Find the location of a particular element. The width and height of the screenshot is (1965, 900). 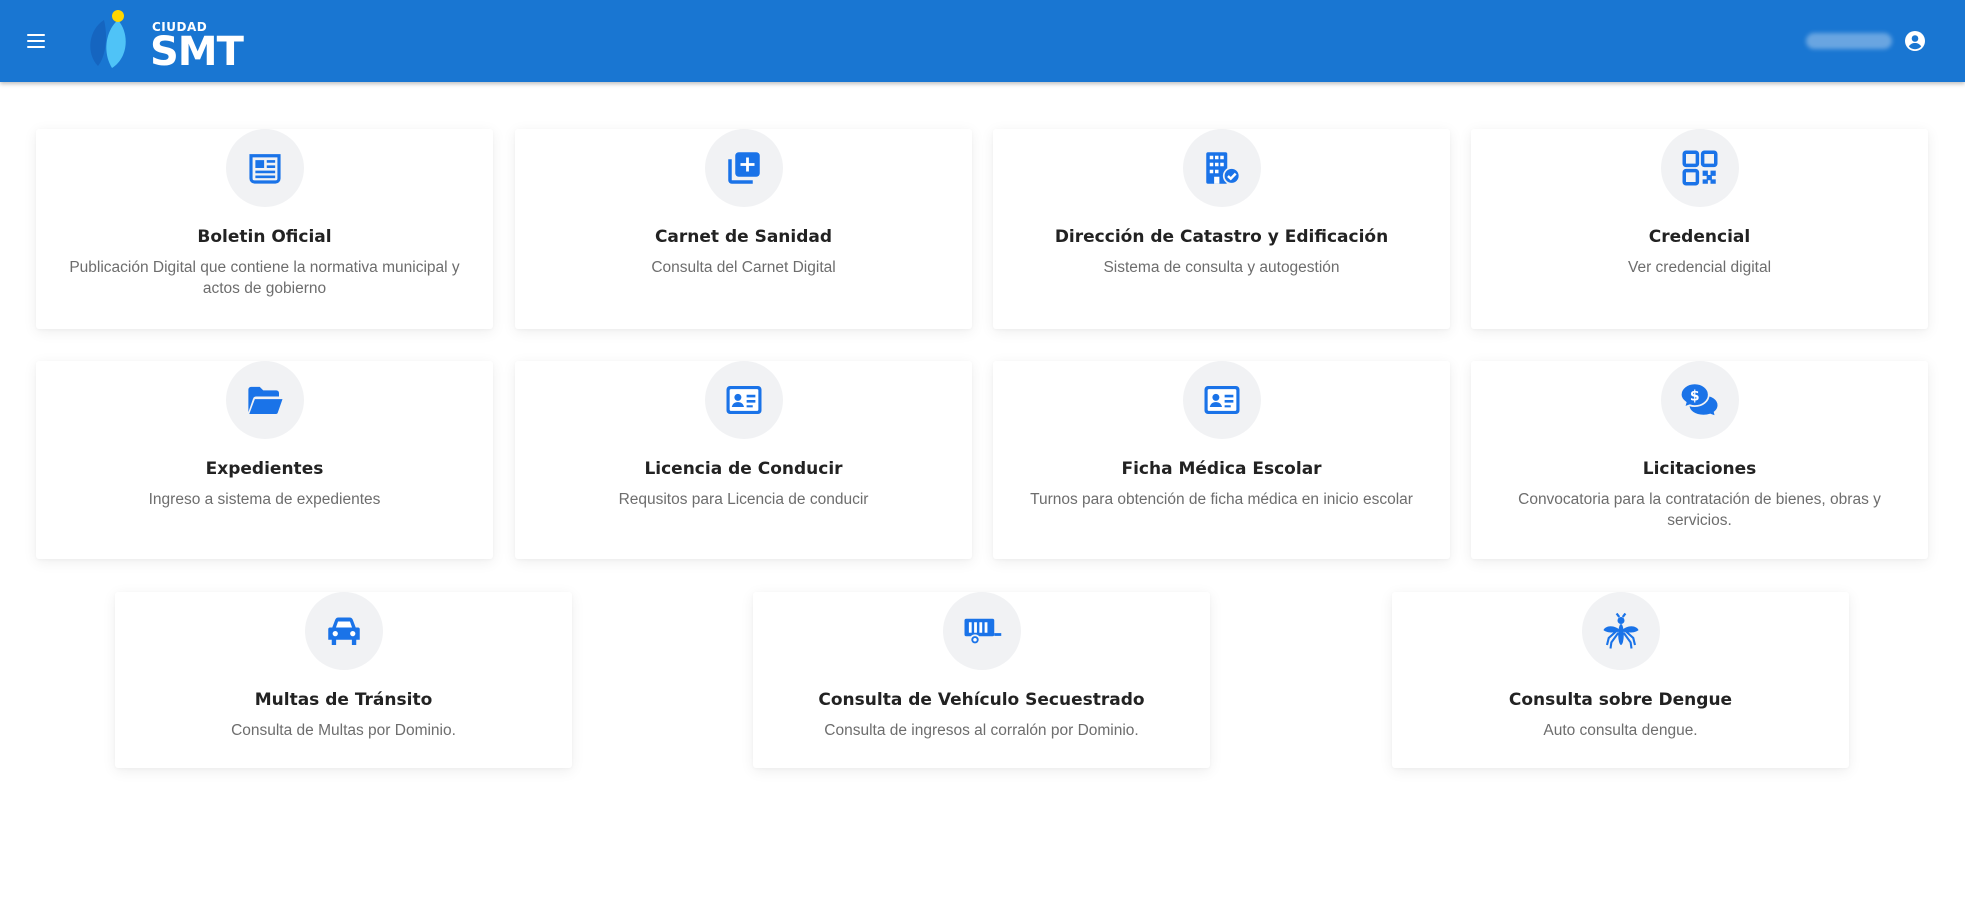

logo-leaf-icon is located at coordinates (108, 39).